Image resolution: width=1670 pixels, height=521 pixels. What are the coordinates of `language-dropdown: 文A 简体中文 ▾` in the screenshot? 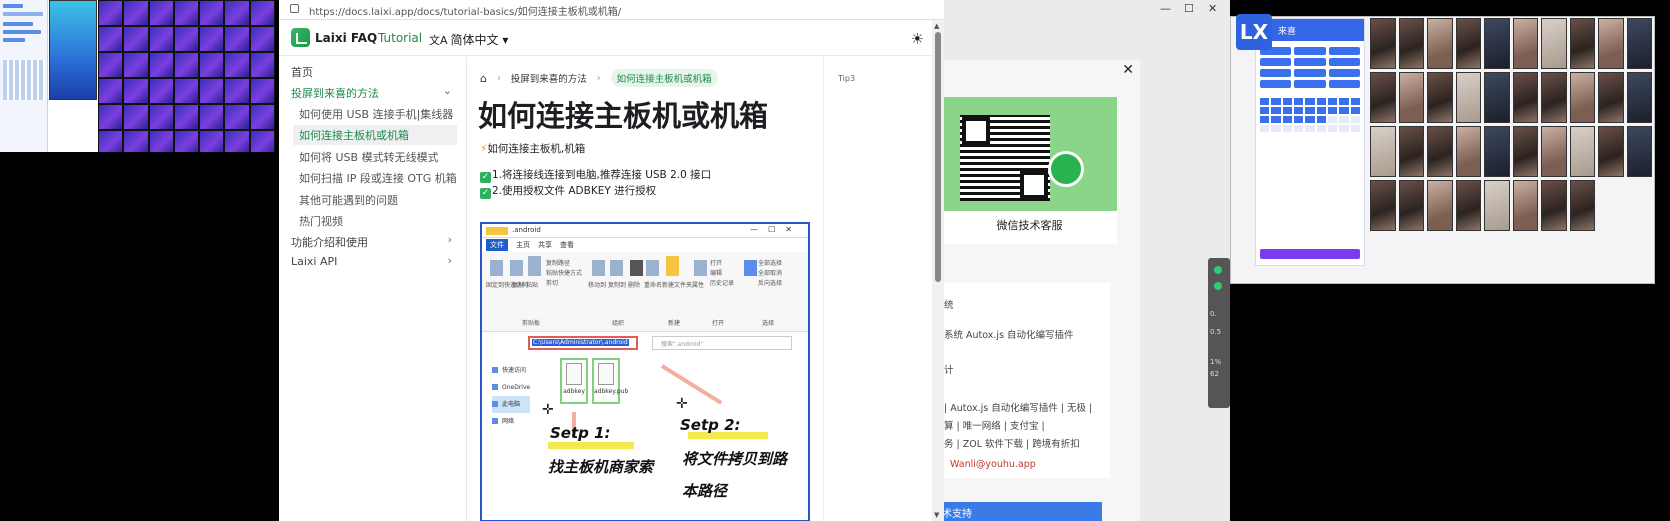 It's located at (468, 39).